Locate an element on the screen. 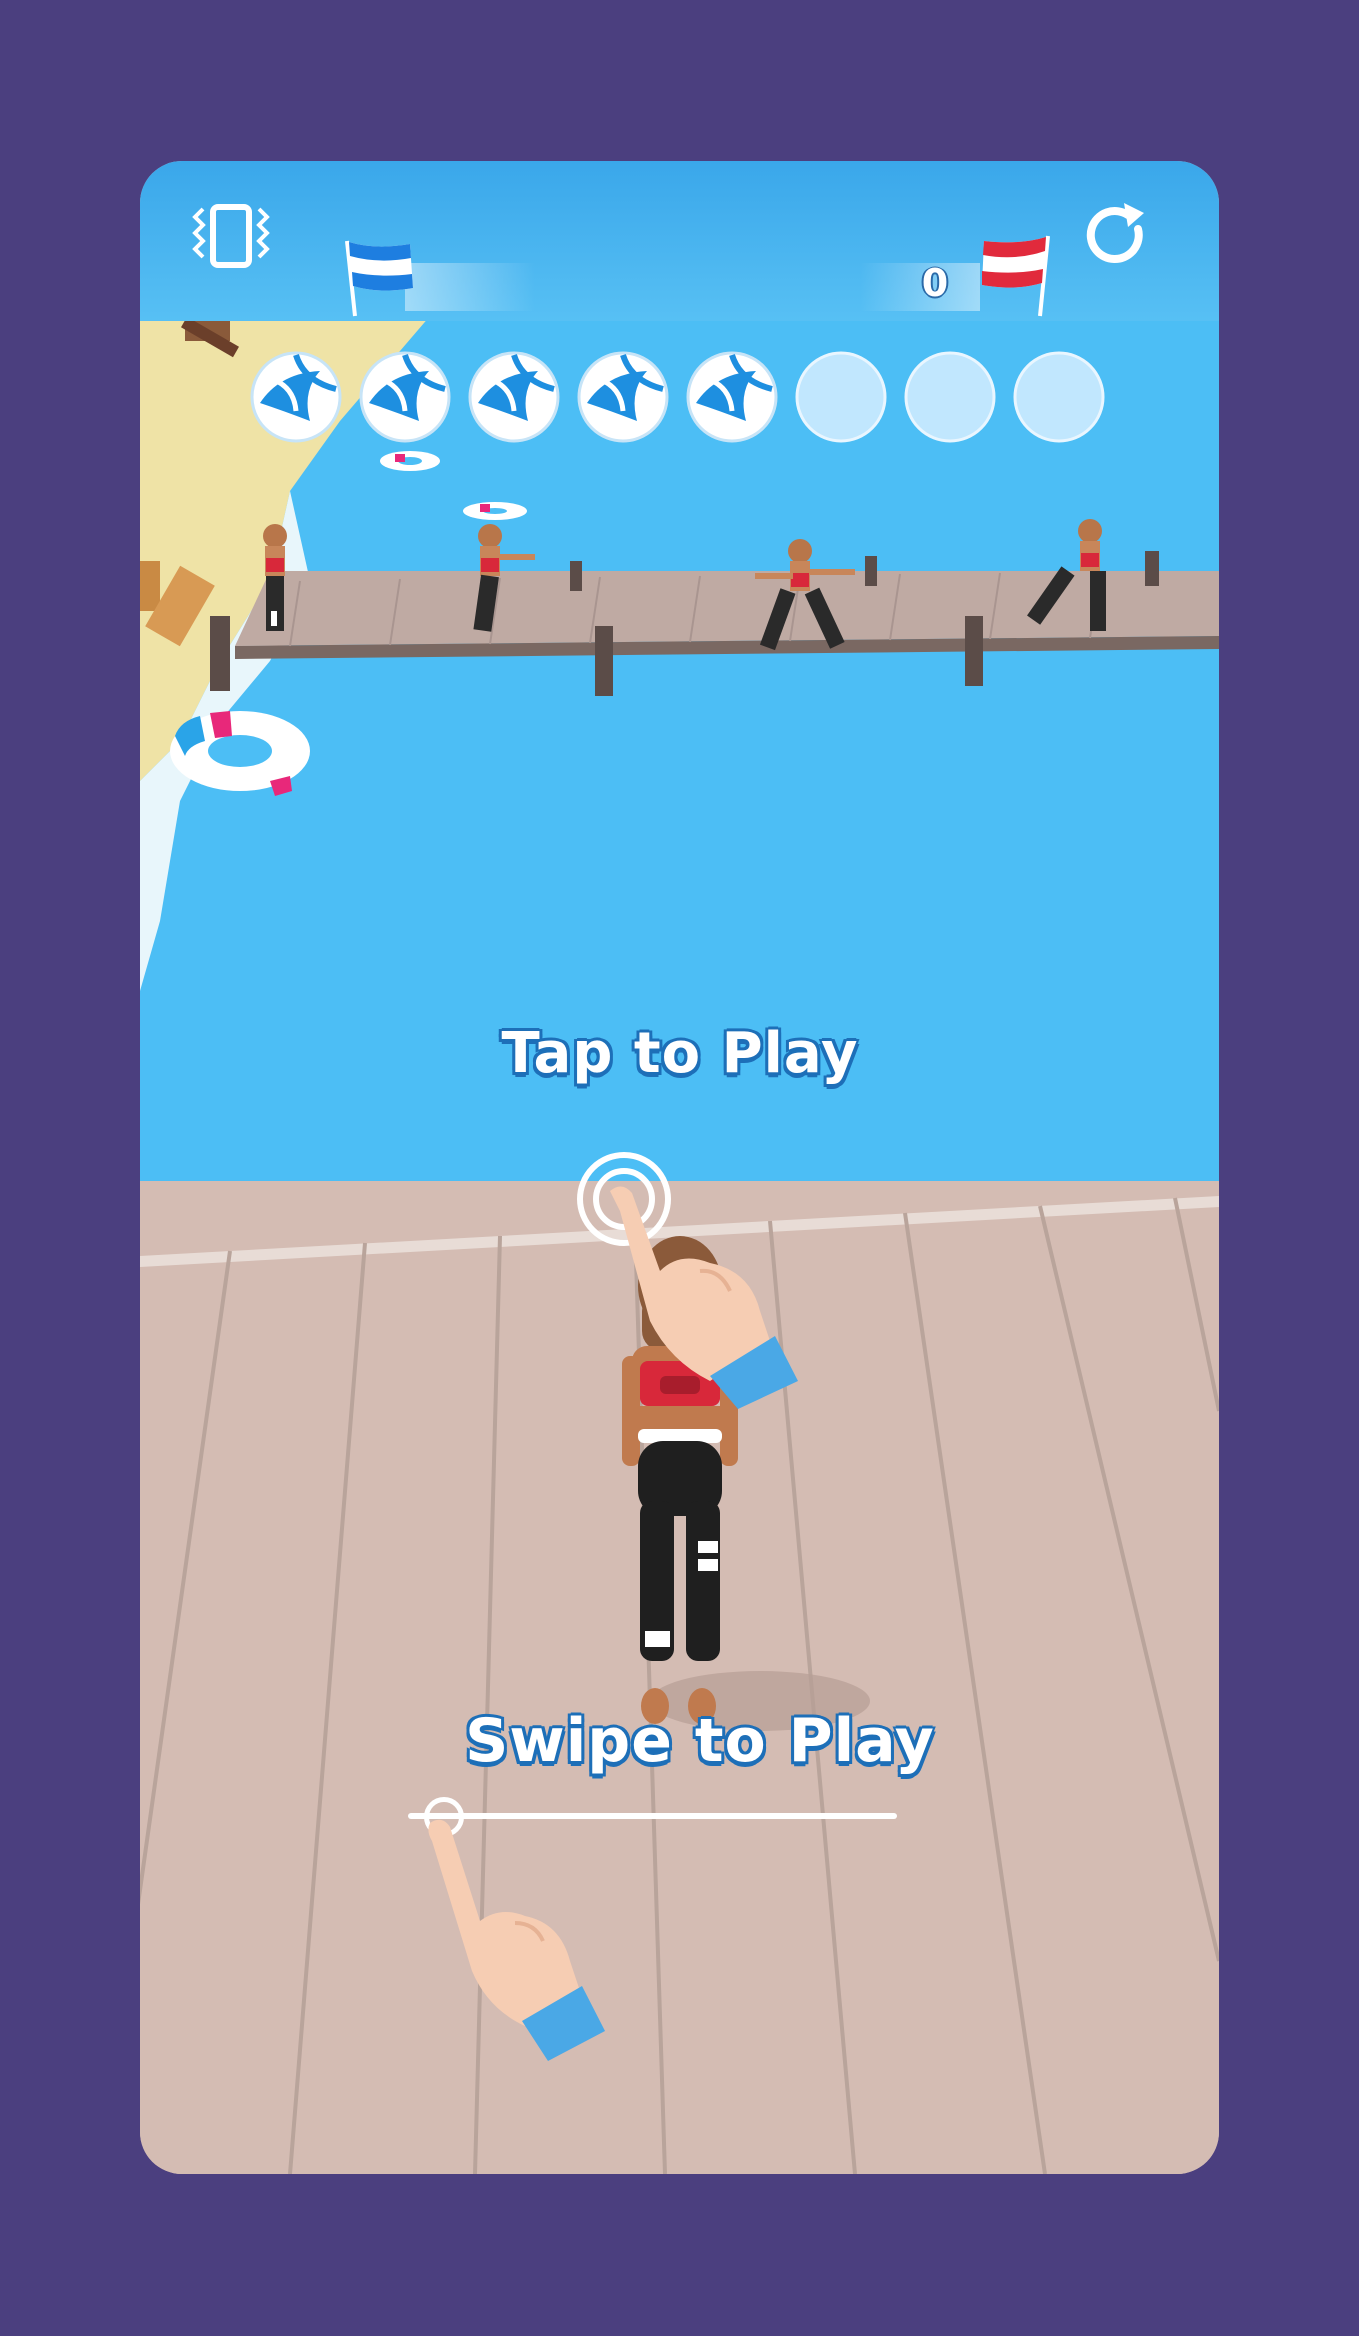  red-white-flag-icon is located at coordinates (1015, 276).